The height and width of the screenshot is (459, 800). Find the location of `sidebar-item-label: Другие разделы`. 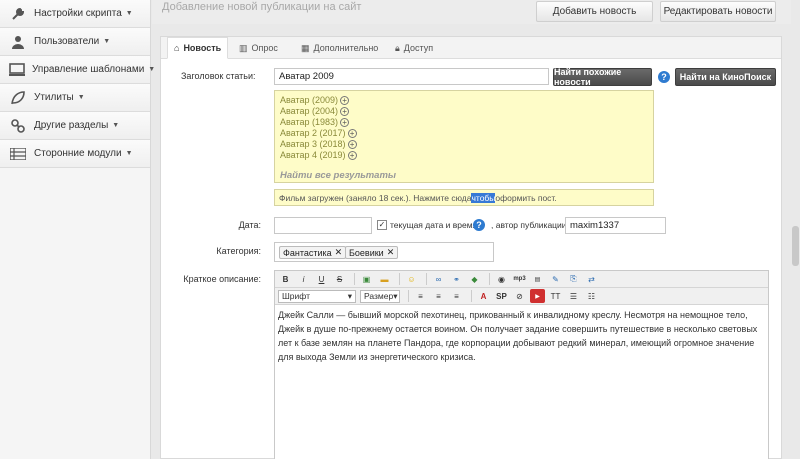

sidebar-item-label: Другие разделы is located at coordinates (71, 125).